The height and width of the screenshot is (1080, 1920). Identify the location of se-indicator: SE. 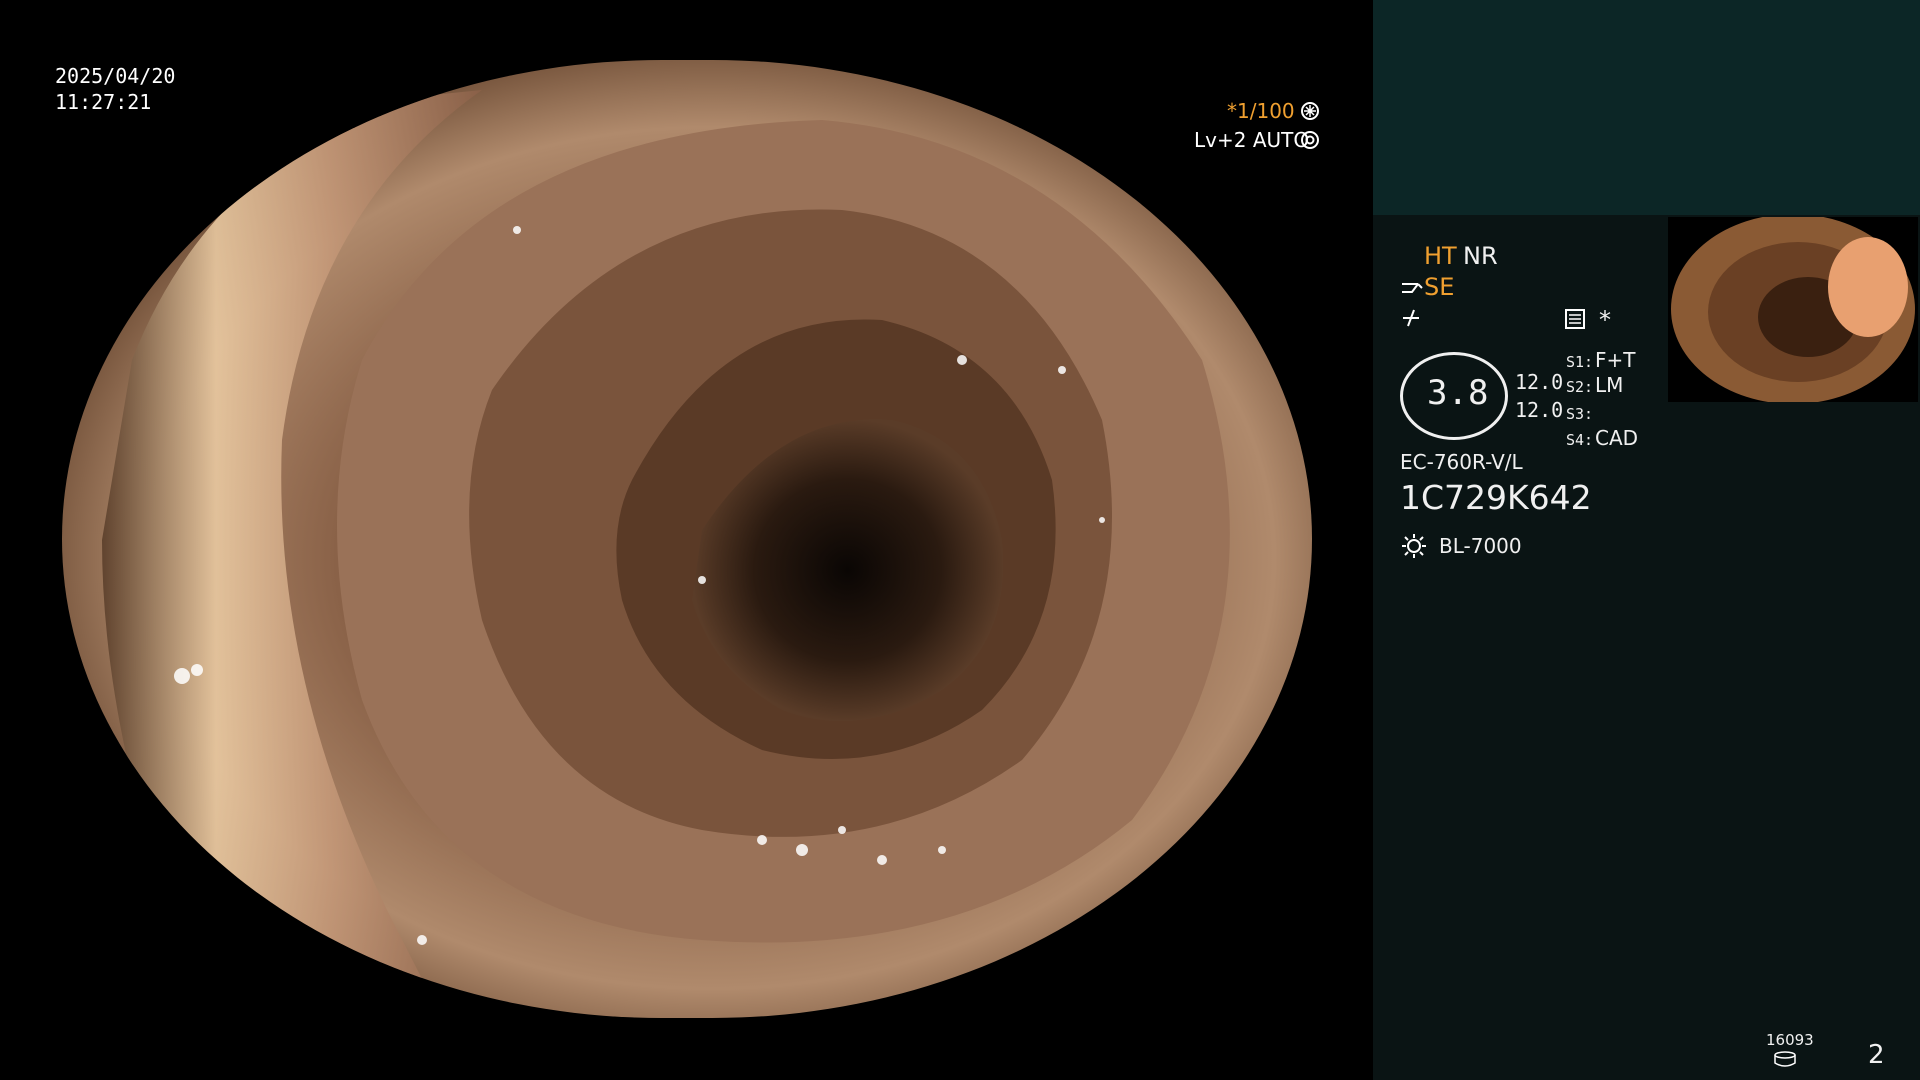
(1439, 287).